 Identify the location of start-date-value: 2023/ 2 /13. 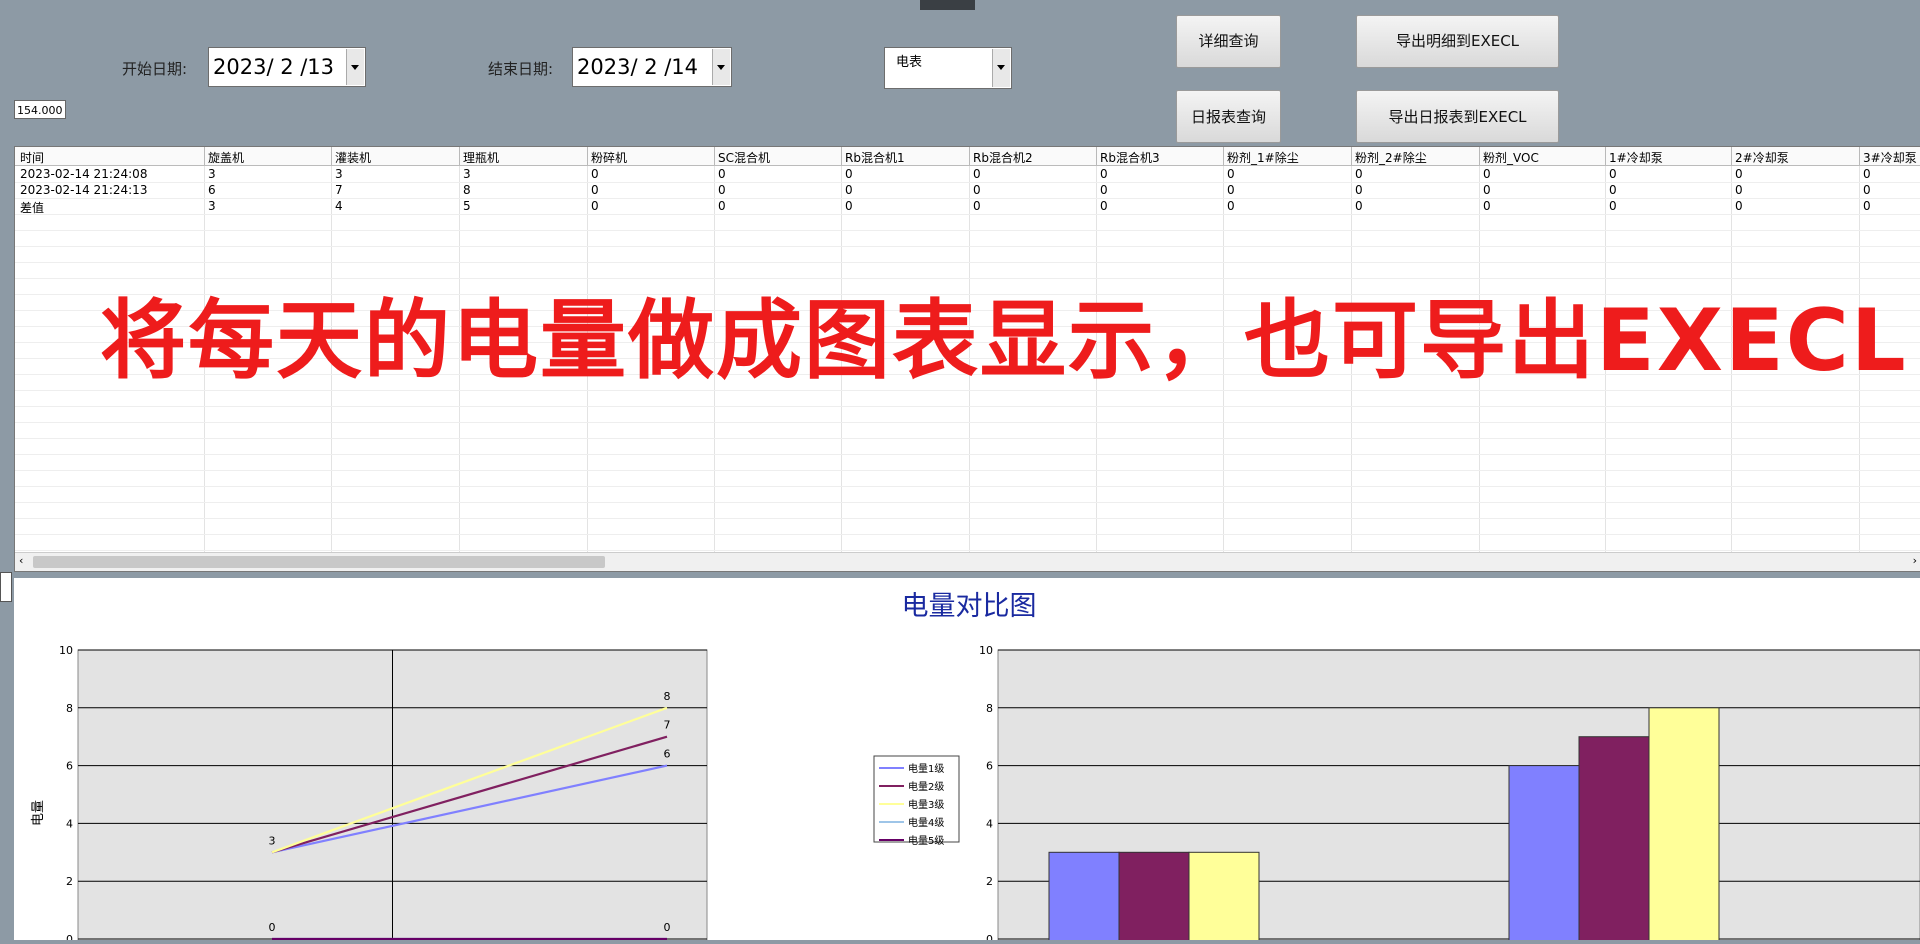
(274, 67).